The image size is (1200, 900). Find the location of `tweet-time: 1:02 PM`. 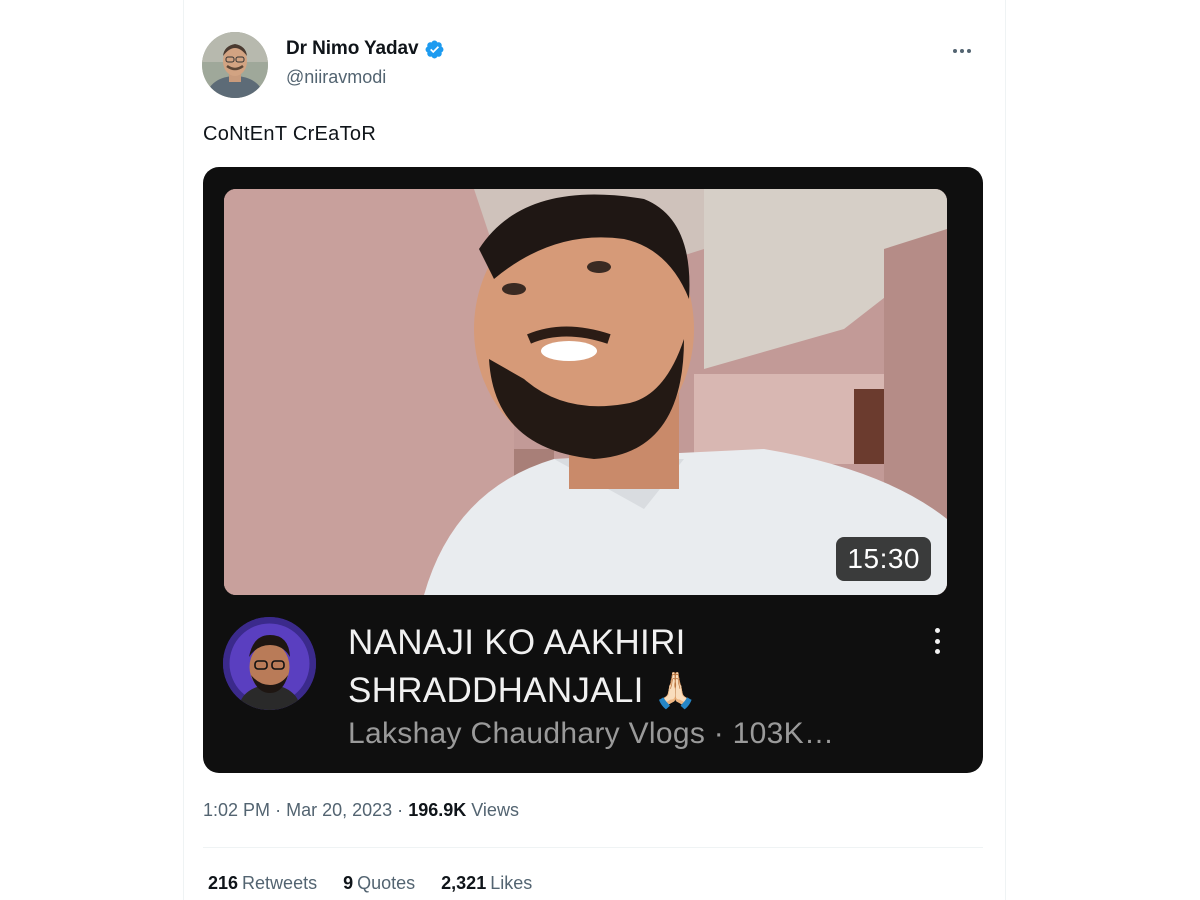

tweet-time: 1:02 PM is located at coordinates (236, 810).